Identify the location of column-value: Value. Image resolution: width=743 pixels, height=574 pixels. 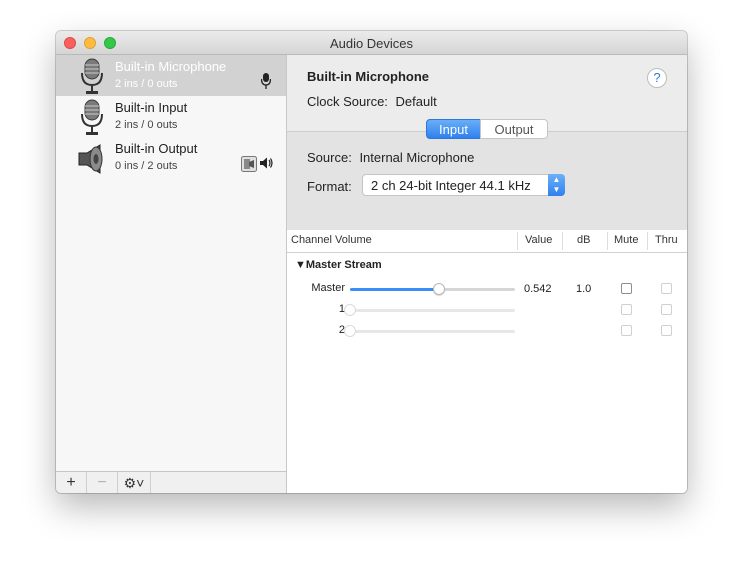
(538, 240).